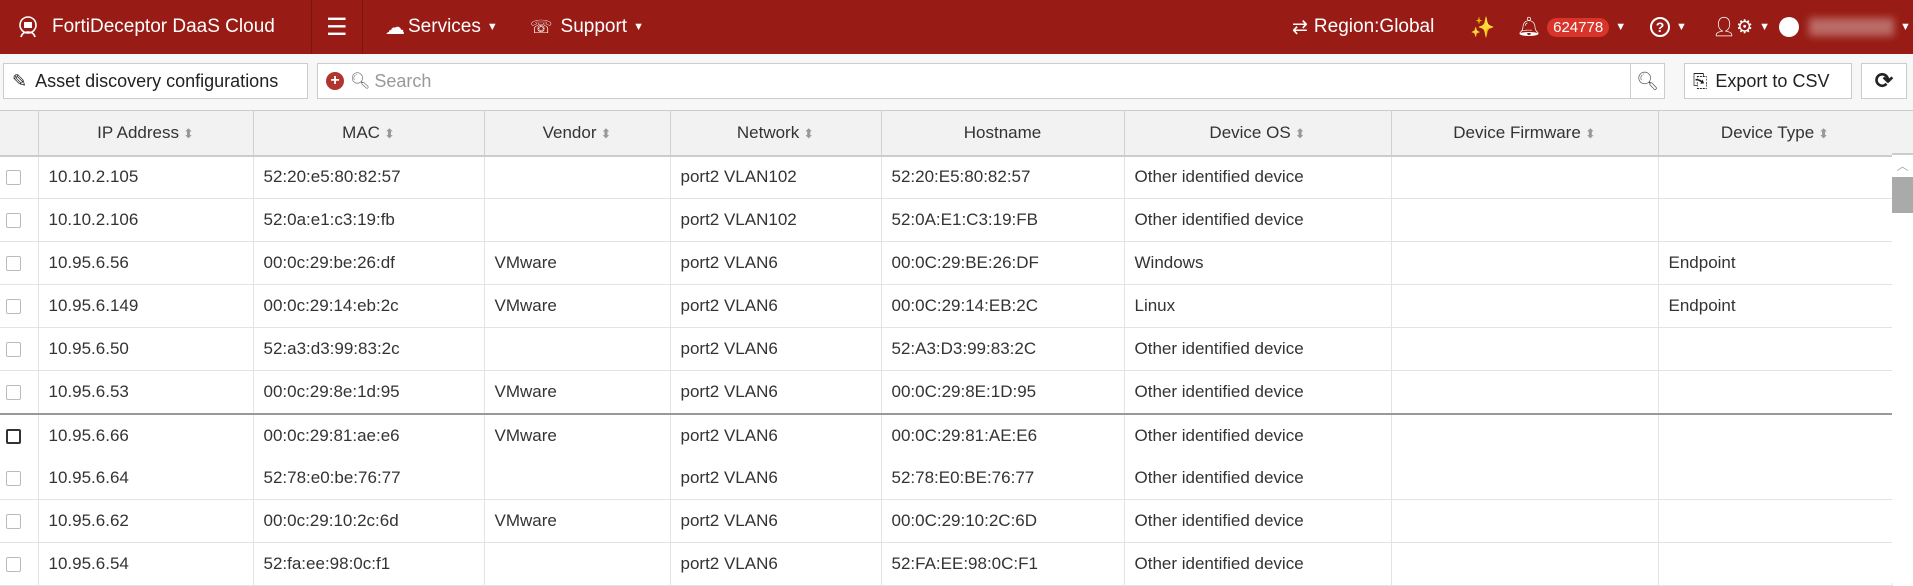 This screenshot has height=586, width=1913. What do you see at coordinates (1482, 27) in the screenshot?
I see `magic-wand-icon: ✨` at bounding box center [1482, 27].